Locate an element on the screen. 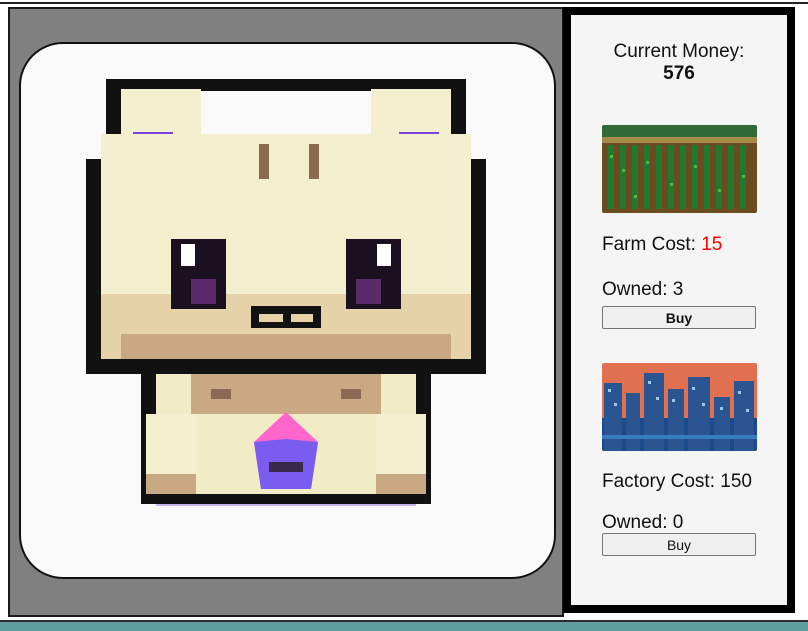 This screenshot has width=808, height=631. farm-cost: Farm Cost: 15 is located at coordinates (662, 245).